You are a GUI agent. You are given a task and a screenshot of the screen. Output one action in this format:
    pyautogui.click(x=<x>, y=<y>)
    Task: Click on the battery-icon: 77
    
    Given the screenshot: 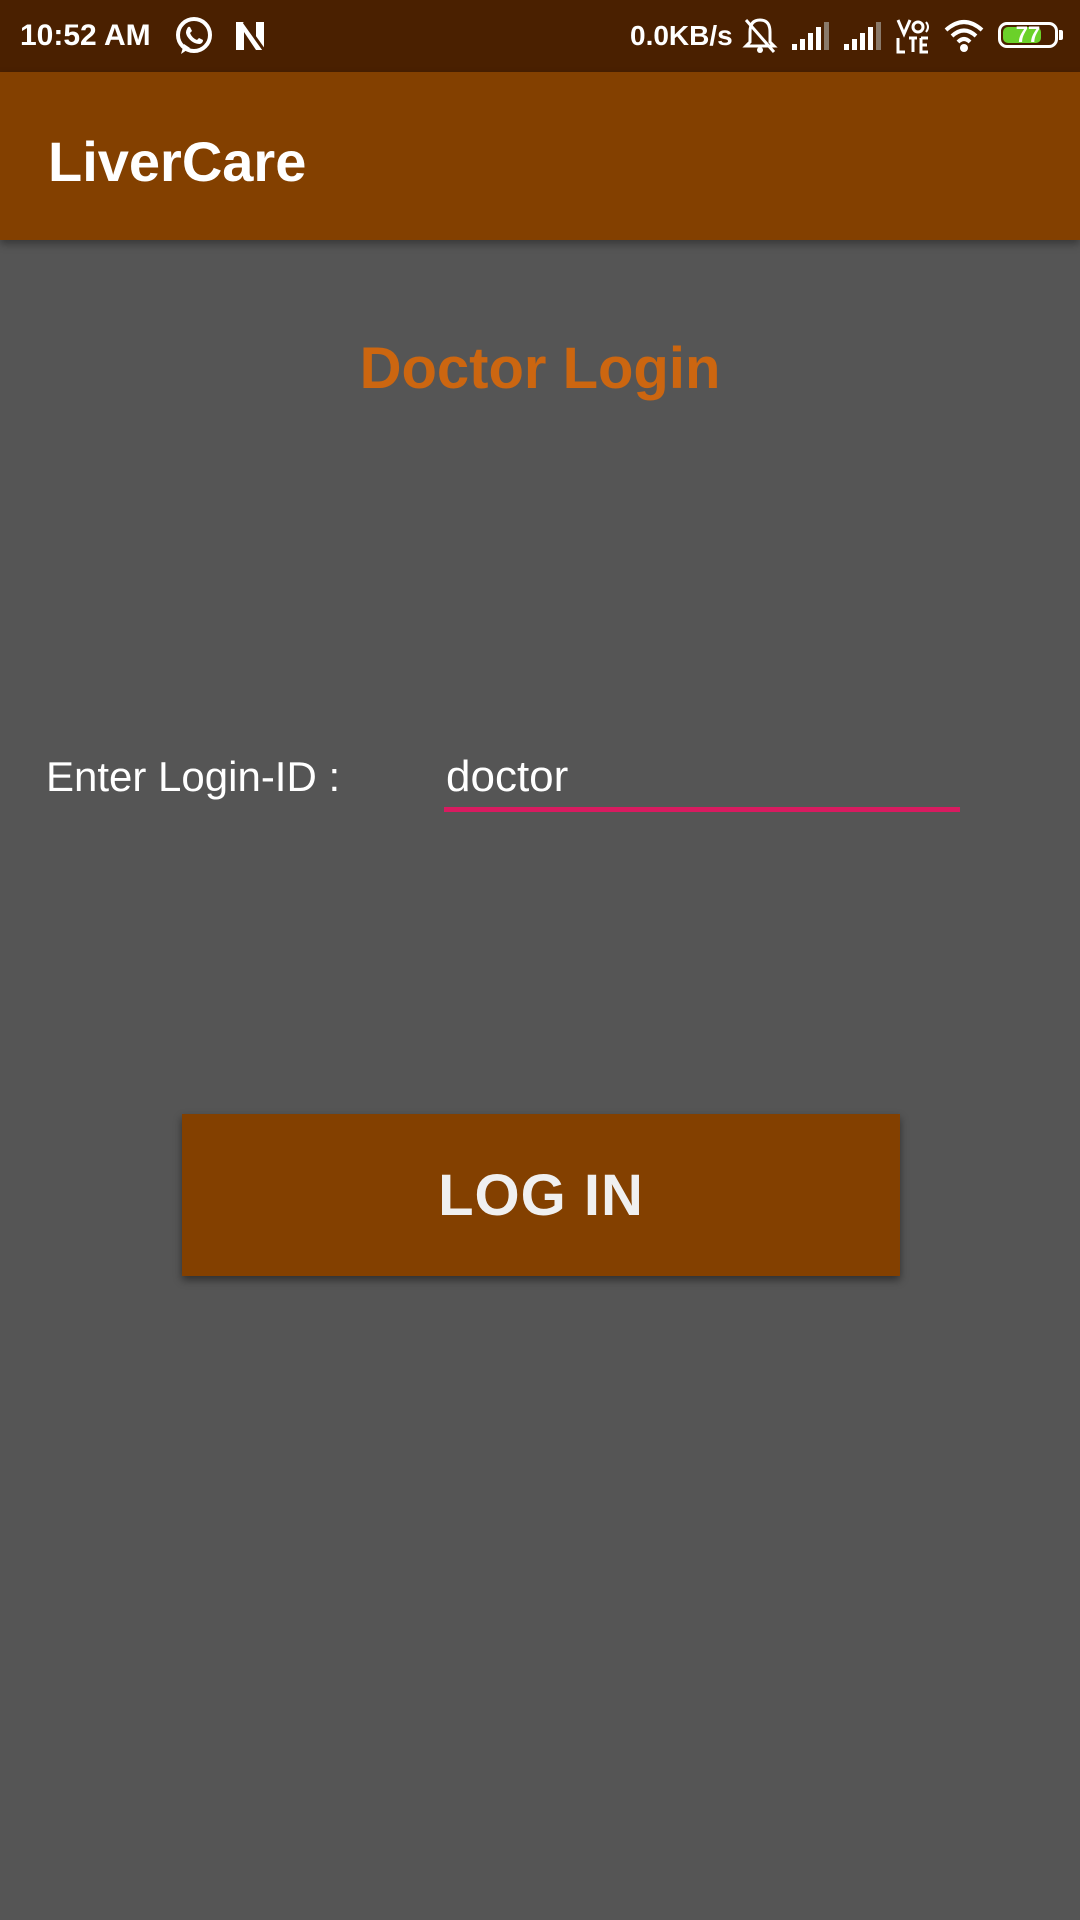 What is the action you would take?
    pyautogui.click(x=1030, y=35)
    